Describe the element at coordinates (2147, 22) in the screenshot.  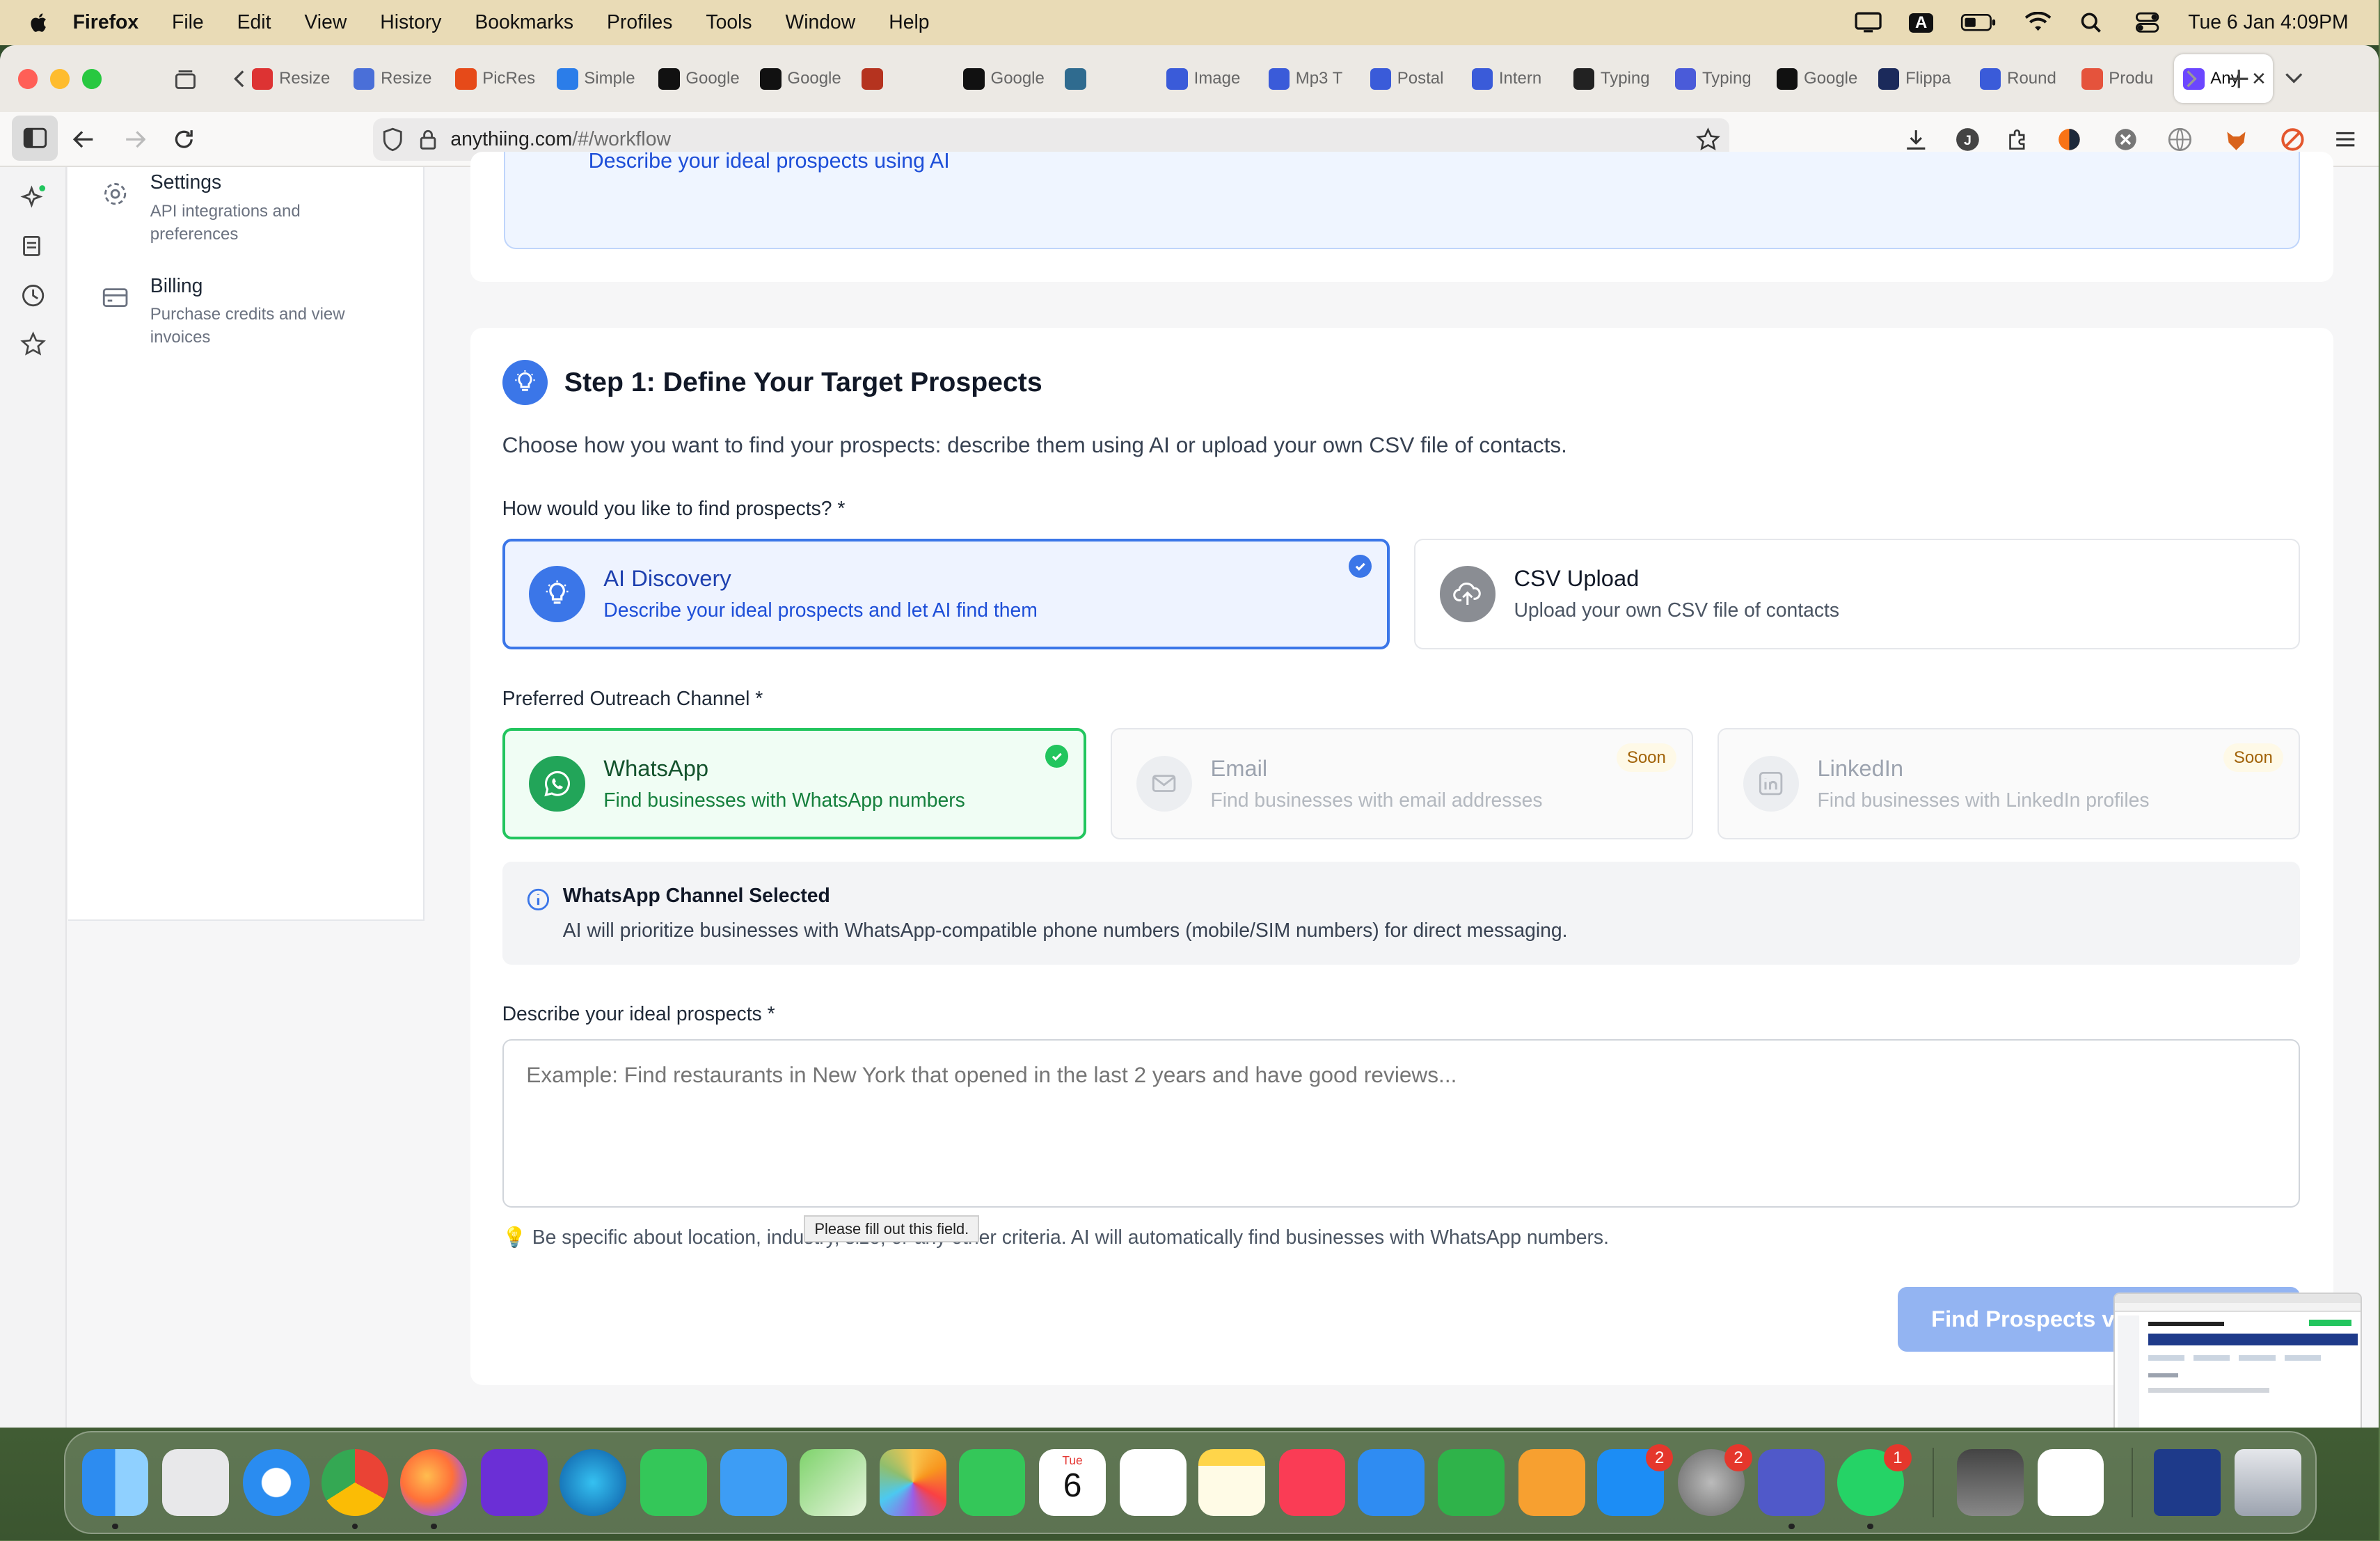
I see `control-center-icon` at that location.